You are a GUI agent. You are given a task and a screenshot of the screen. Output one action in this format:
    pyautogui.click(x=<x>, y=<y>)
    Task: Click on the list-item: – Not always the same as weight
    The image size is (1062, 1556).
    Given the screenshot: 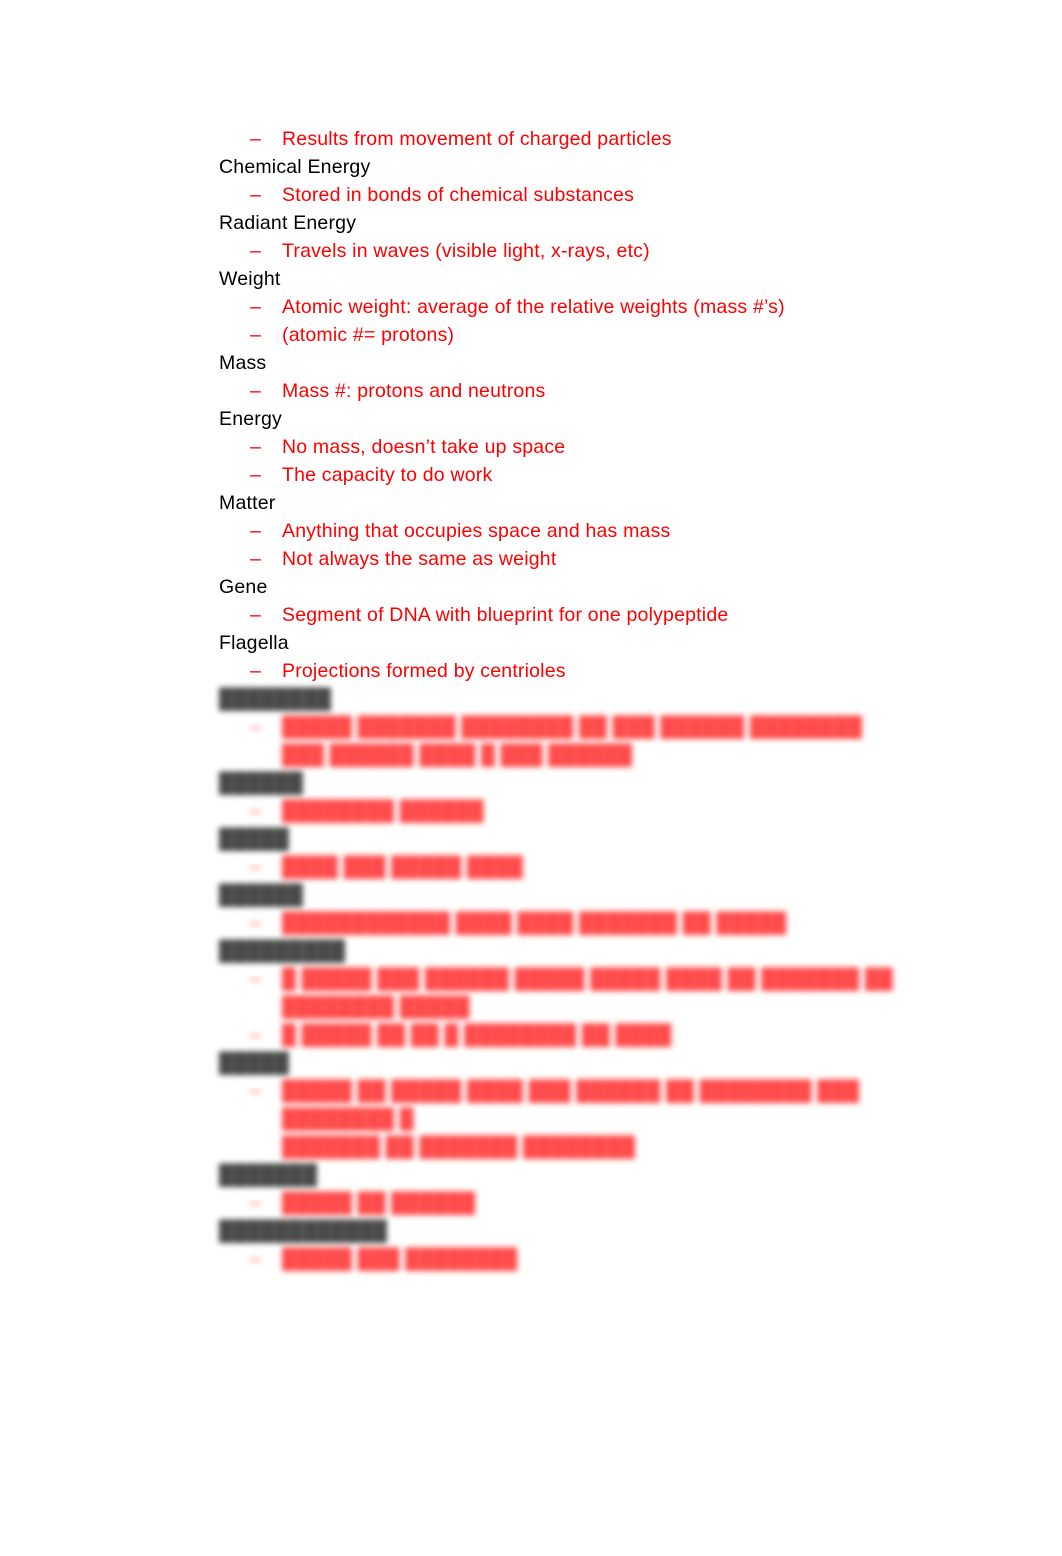 What is the action you would take?
    pyautogui.click(x=599, y=559)
    